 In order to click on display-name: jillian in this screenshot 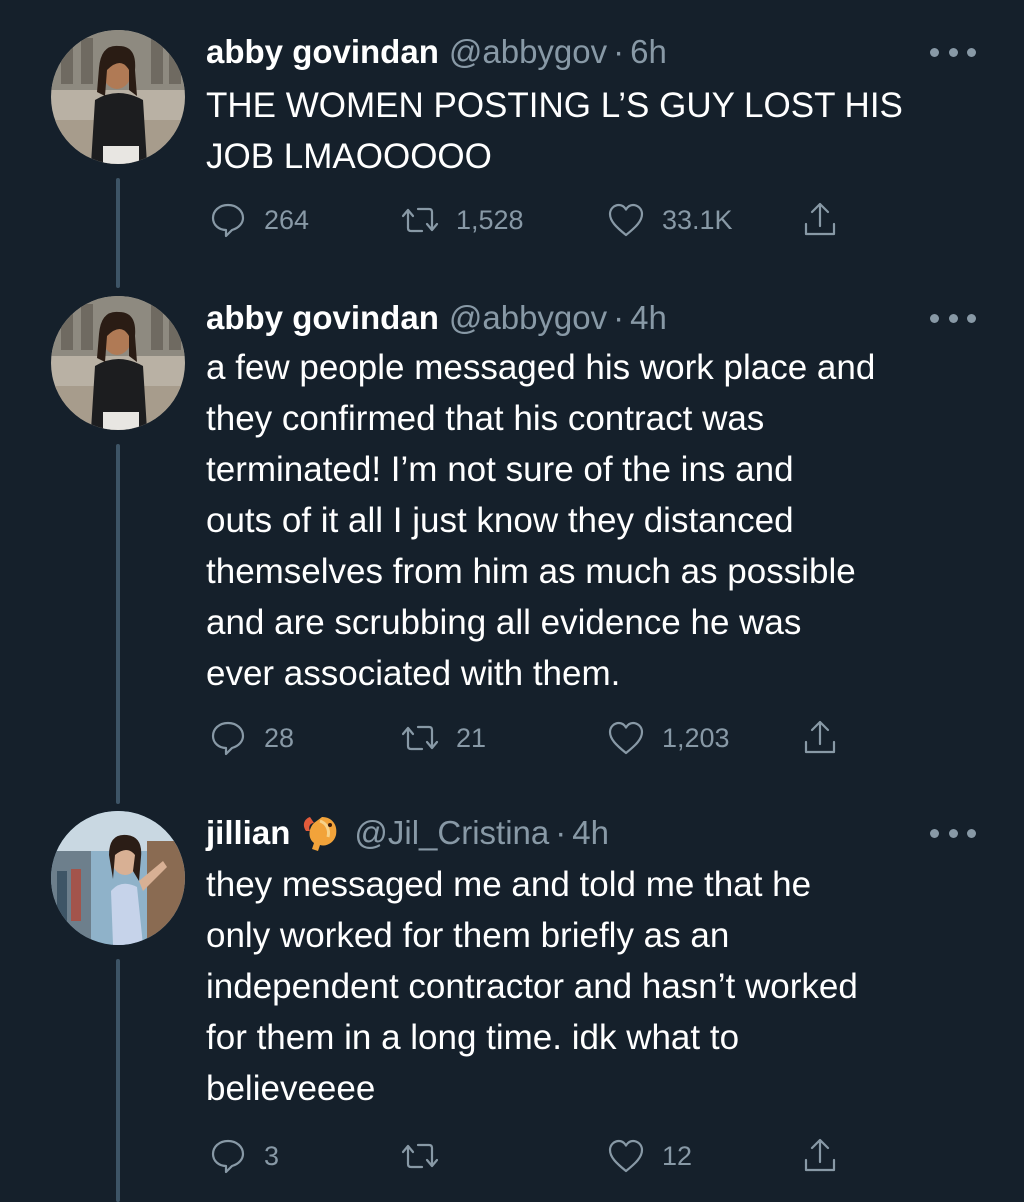, I will do `click(248, 833)`.